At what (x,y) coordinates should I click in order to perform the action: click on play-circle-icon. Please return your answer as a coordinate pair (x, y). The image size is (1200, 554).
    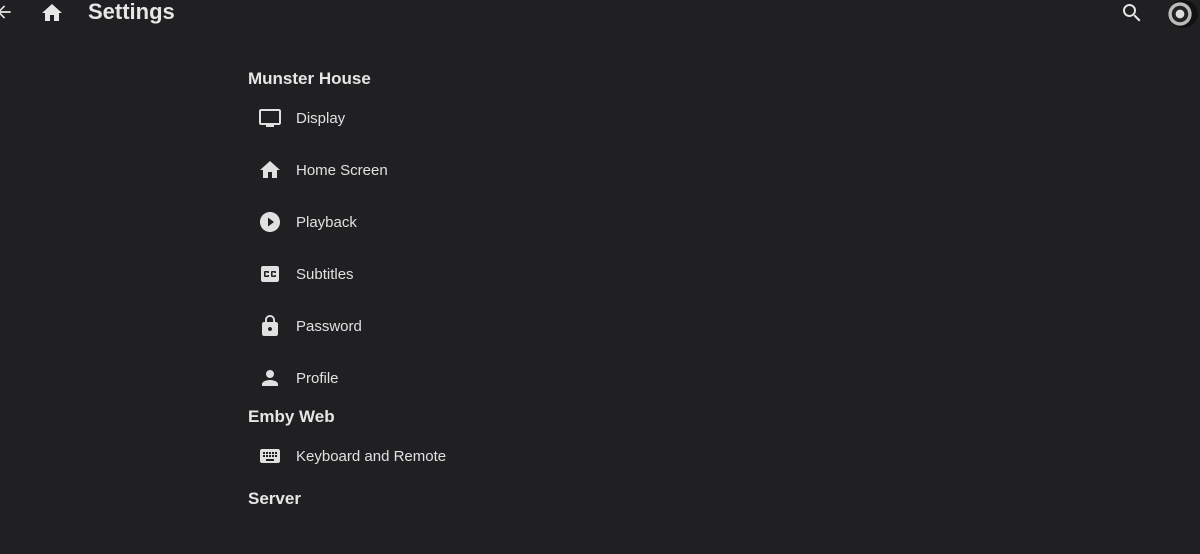
    Looking at the image, I should click on (270, 222).